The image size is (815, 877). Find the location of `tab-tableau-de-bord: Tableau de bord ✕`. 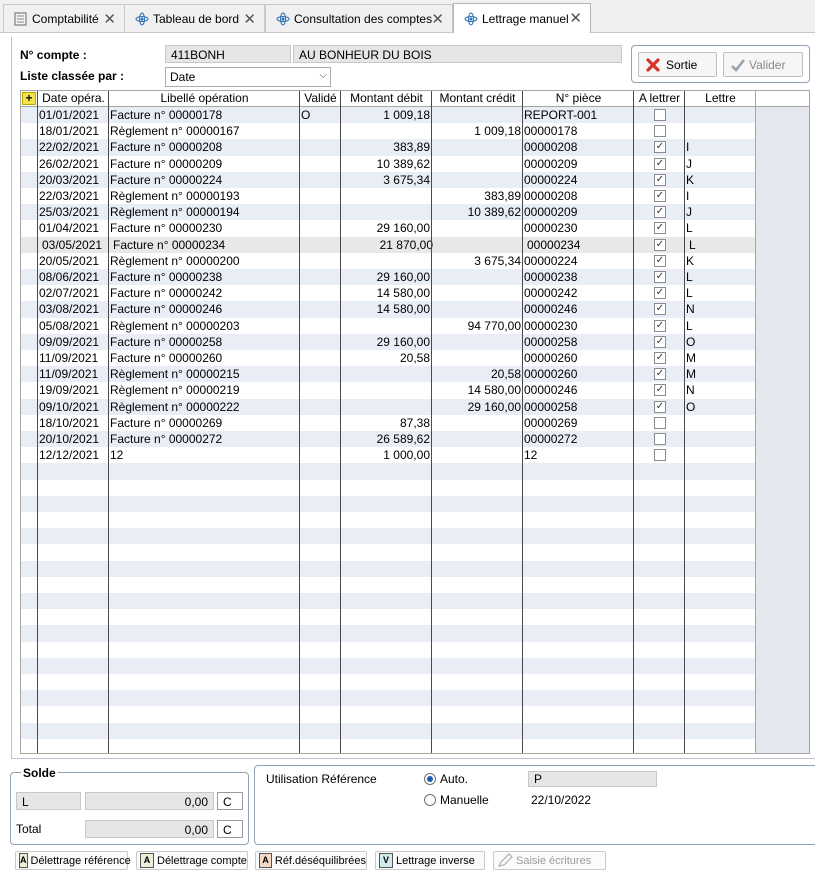

tab-tableau-de-bord: Tableau de bord ✕ is located at coordinates (194, 18).